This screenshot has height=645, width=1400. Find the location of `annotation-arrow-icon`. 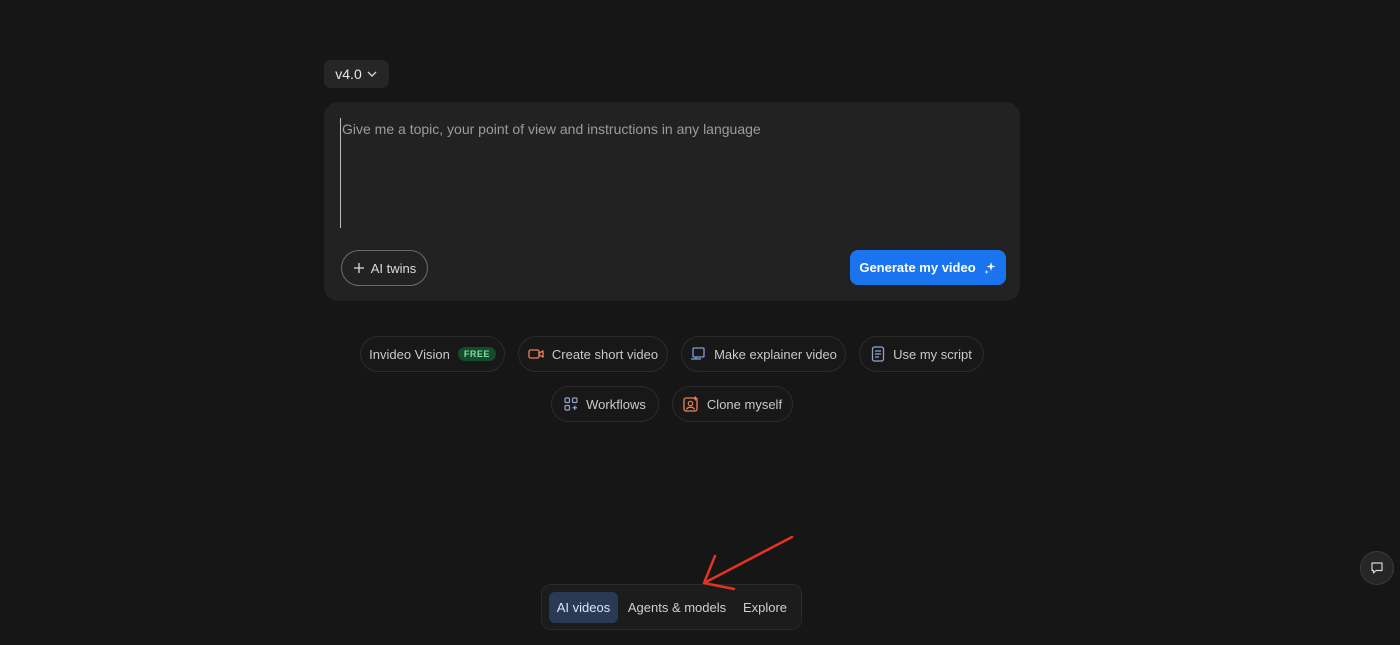

annotation-arrow-icon is located at coordinates (748, 563).